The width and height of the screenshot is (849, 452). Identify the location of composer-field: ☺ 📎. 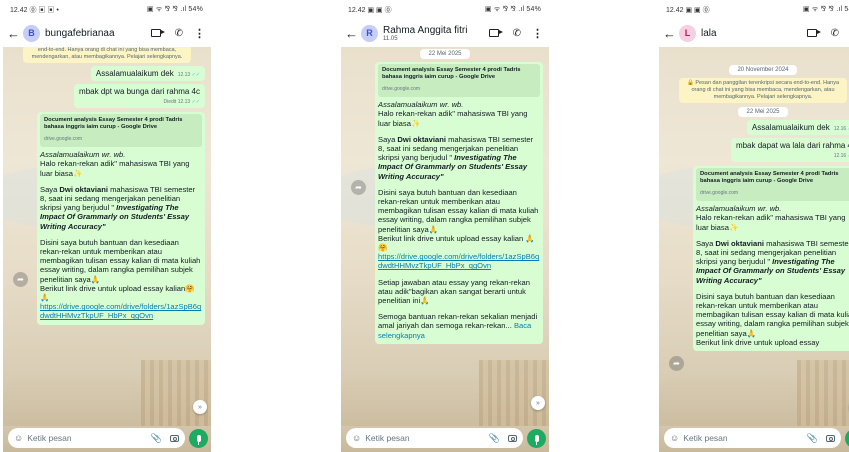
(434, 438).